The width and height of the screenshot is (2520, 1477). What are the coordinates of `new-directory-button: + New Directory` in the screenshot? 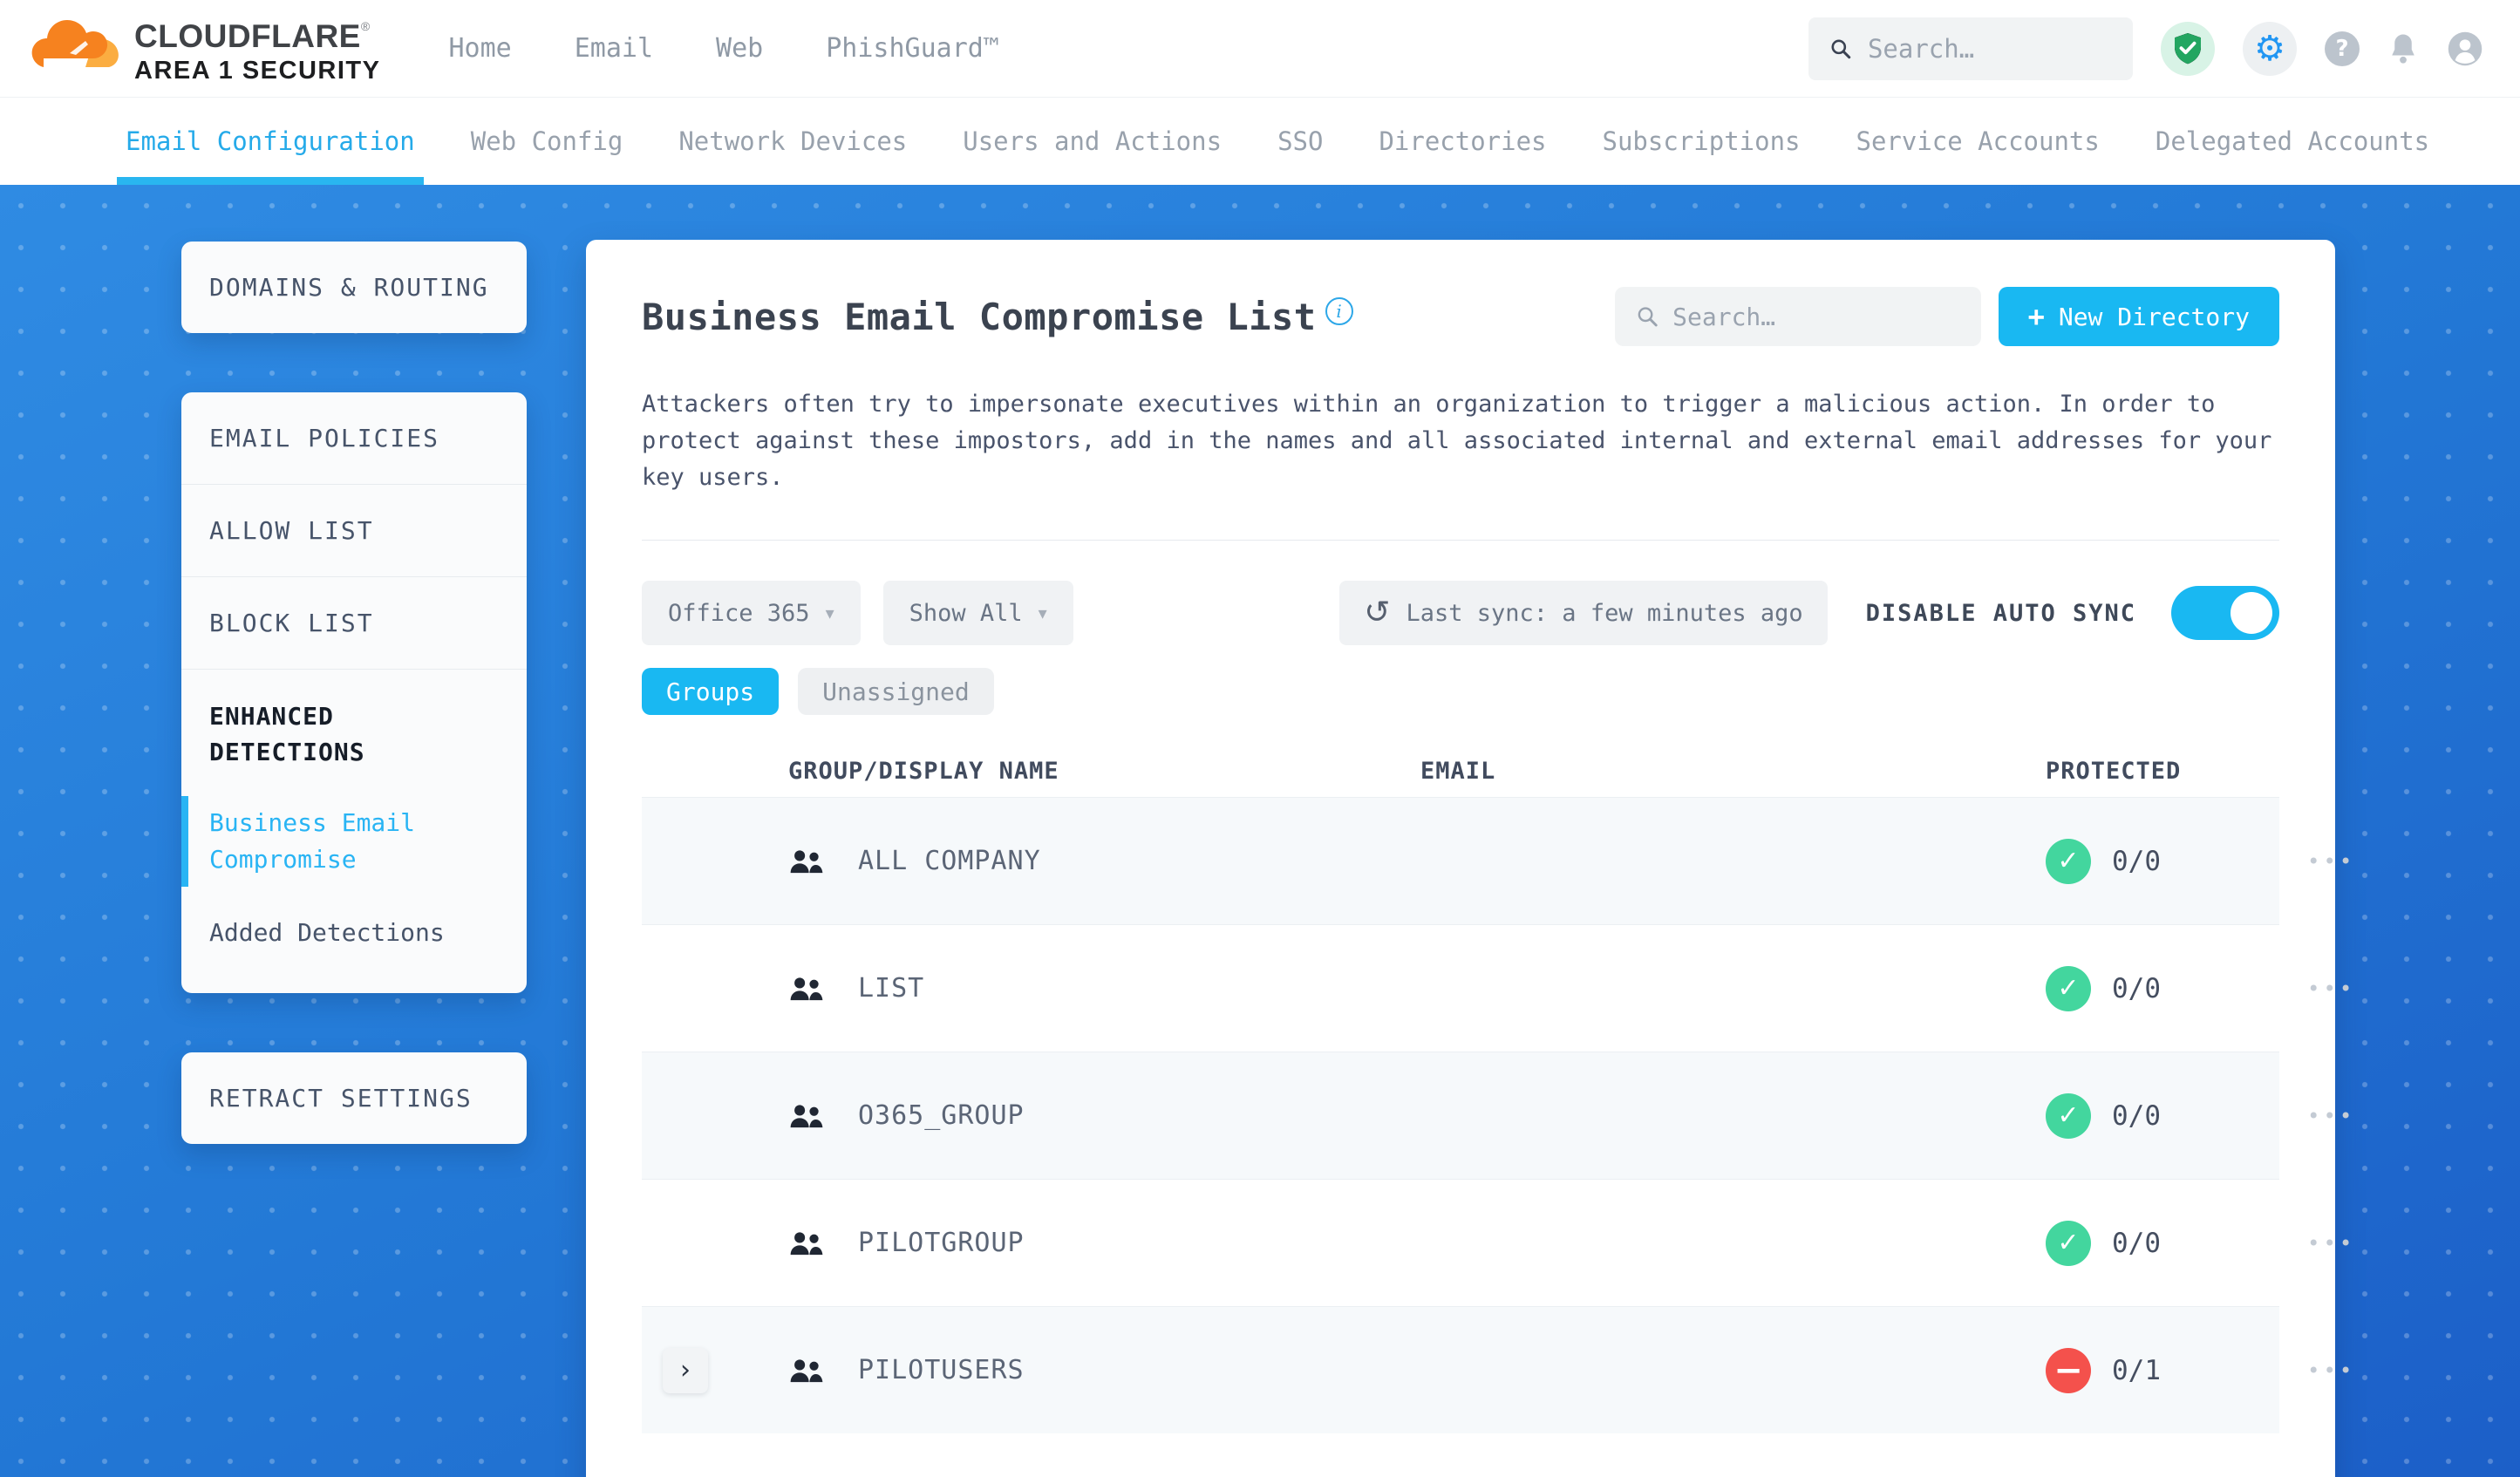 It's located at (2138, 316).